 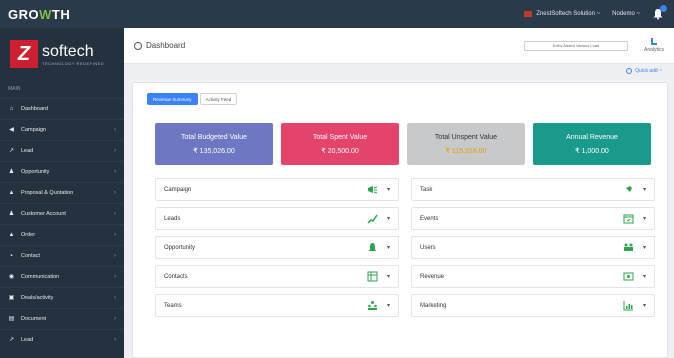 What do you see at coordinates (277, 247) in the screenshot?
I see `module-row-opportunity: Opportunity ▾` at bounding box center [277, 247].